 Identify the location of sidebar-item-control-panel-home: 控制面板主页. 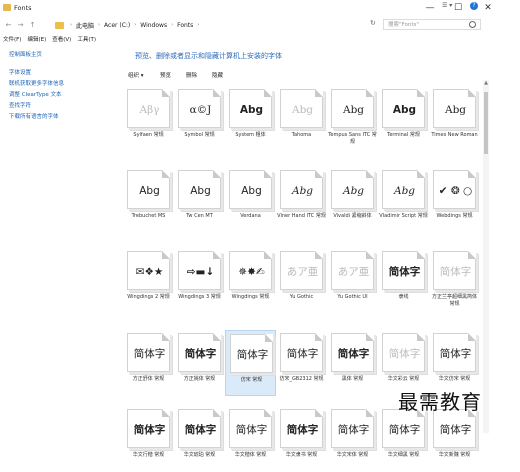
(25, 54).